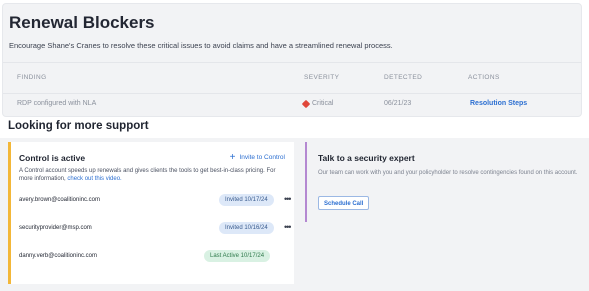 The image size is (589, 291). Describe the element at coordinates (246, 228) in the screenshot. I see `status-badge: Invited 10/16/24` at that location.